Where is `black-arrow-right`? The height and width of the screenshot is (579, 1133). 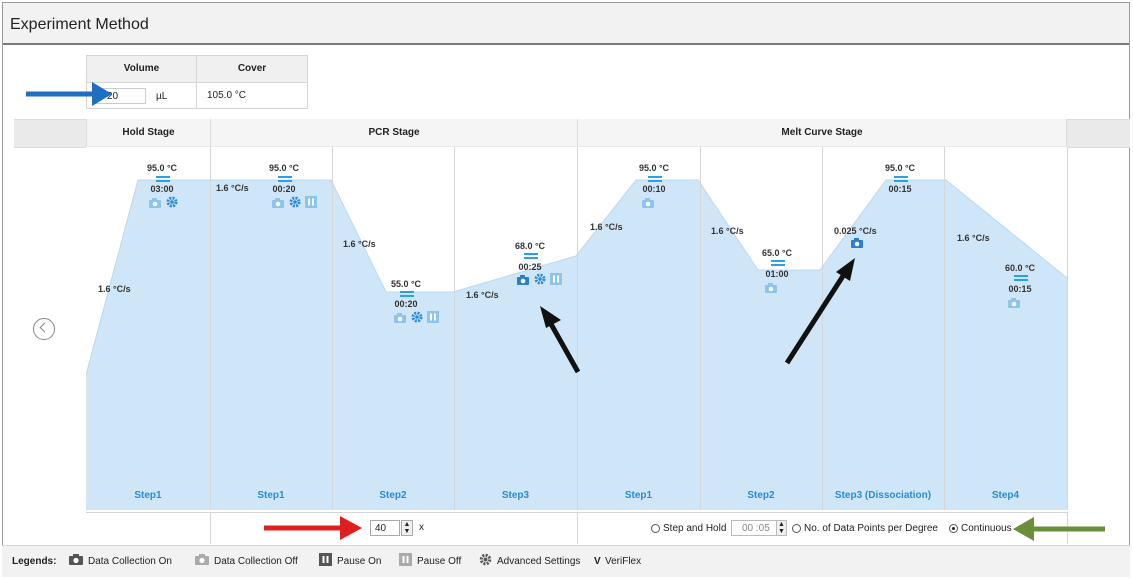
black-arrow-right is located at coordinates (819, 311).